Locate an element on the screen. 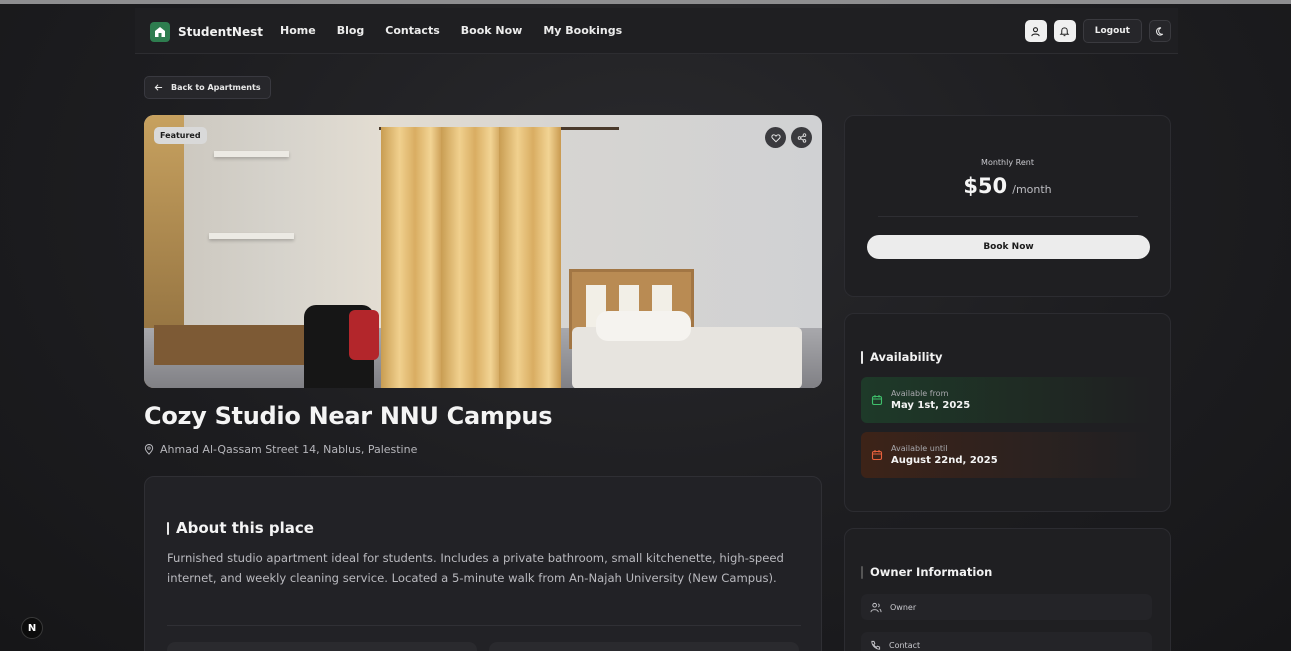 The height and width of the screenshot is (651, 1291). nav-link-home: Home is located at coordinates (298, 30).